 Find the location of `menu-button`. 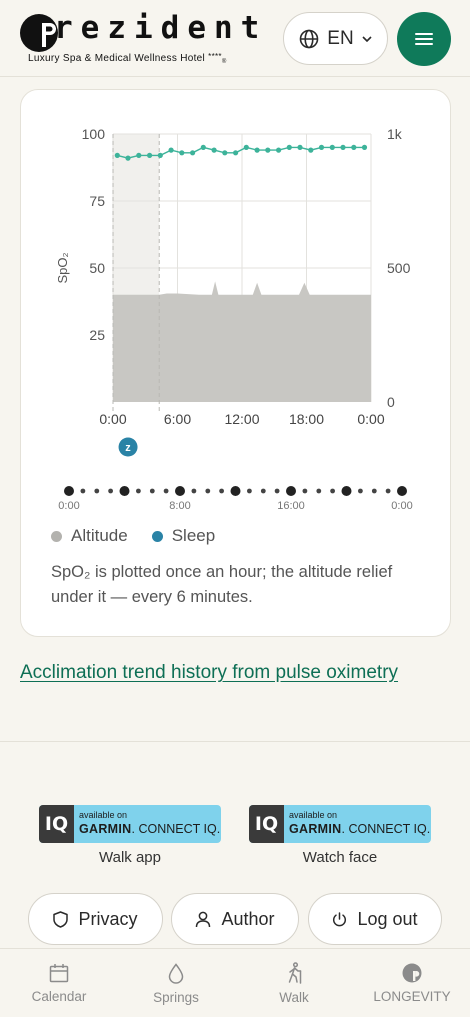

menu-button is located at coordinates (424, 39).